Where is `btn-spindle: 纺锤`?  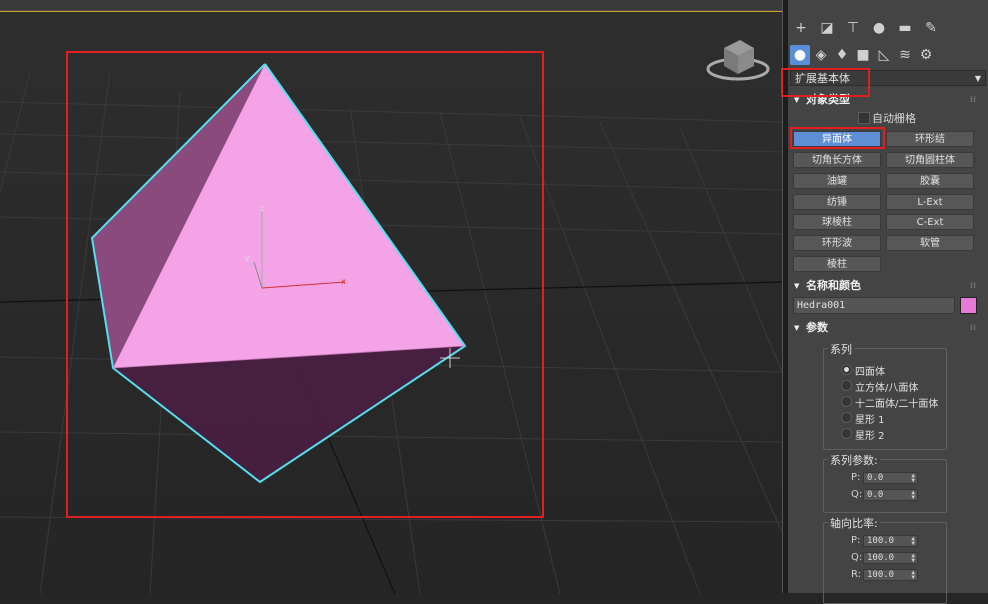 btn-spindle: 纺锤 is located at coordinates (837, 202).